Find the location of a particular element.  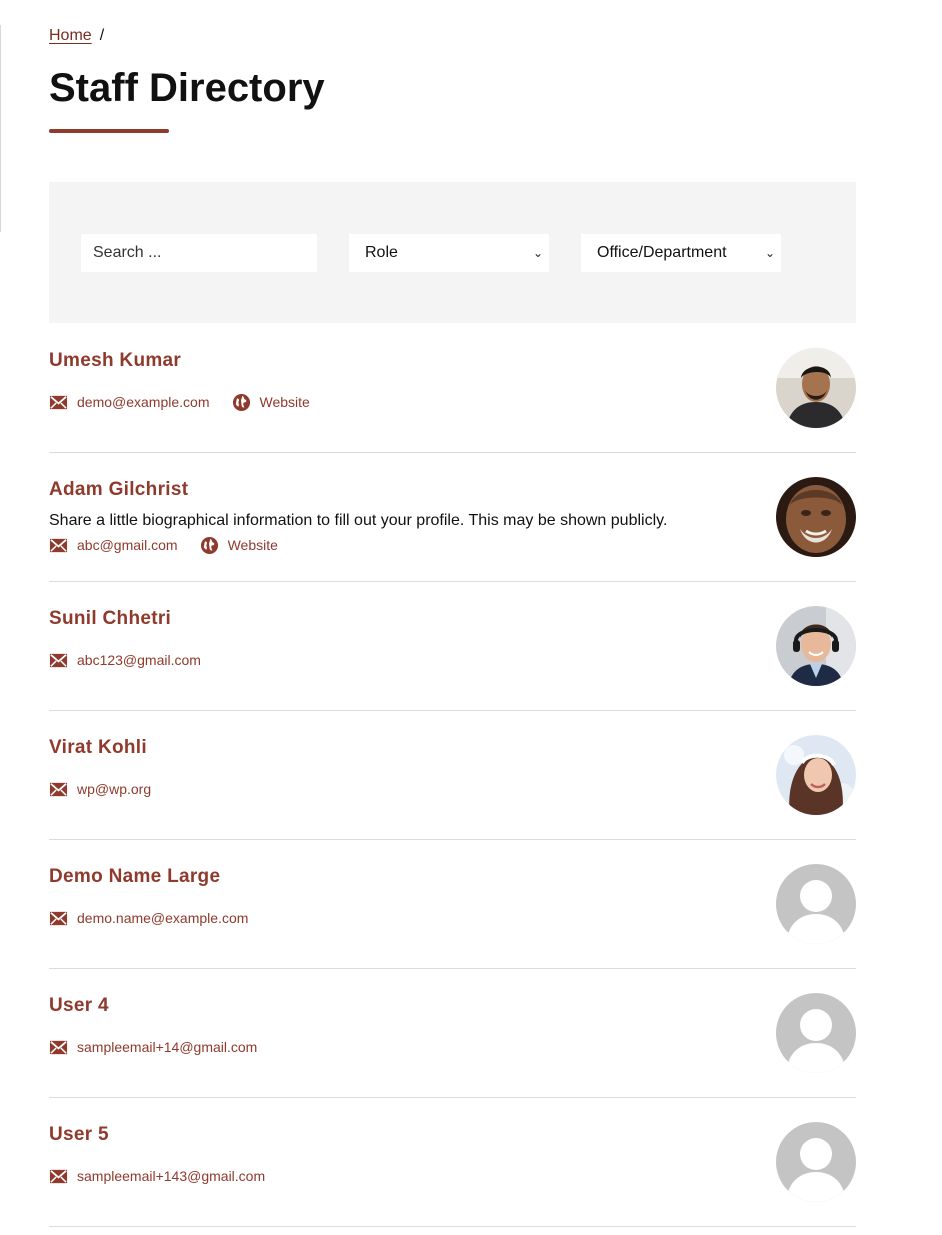

email-text: demo@example.com is located at coordinates (143, 402).